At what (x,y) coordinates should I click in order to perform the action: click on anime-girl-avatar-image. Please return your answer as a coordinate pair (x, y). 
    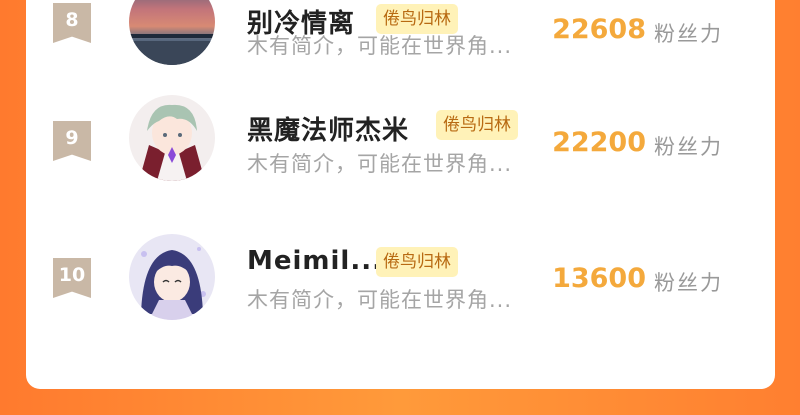
    Looking at the image, I should click on (172, 277).